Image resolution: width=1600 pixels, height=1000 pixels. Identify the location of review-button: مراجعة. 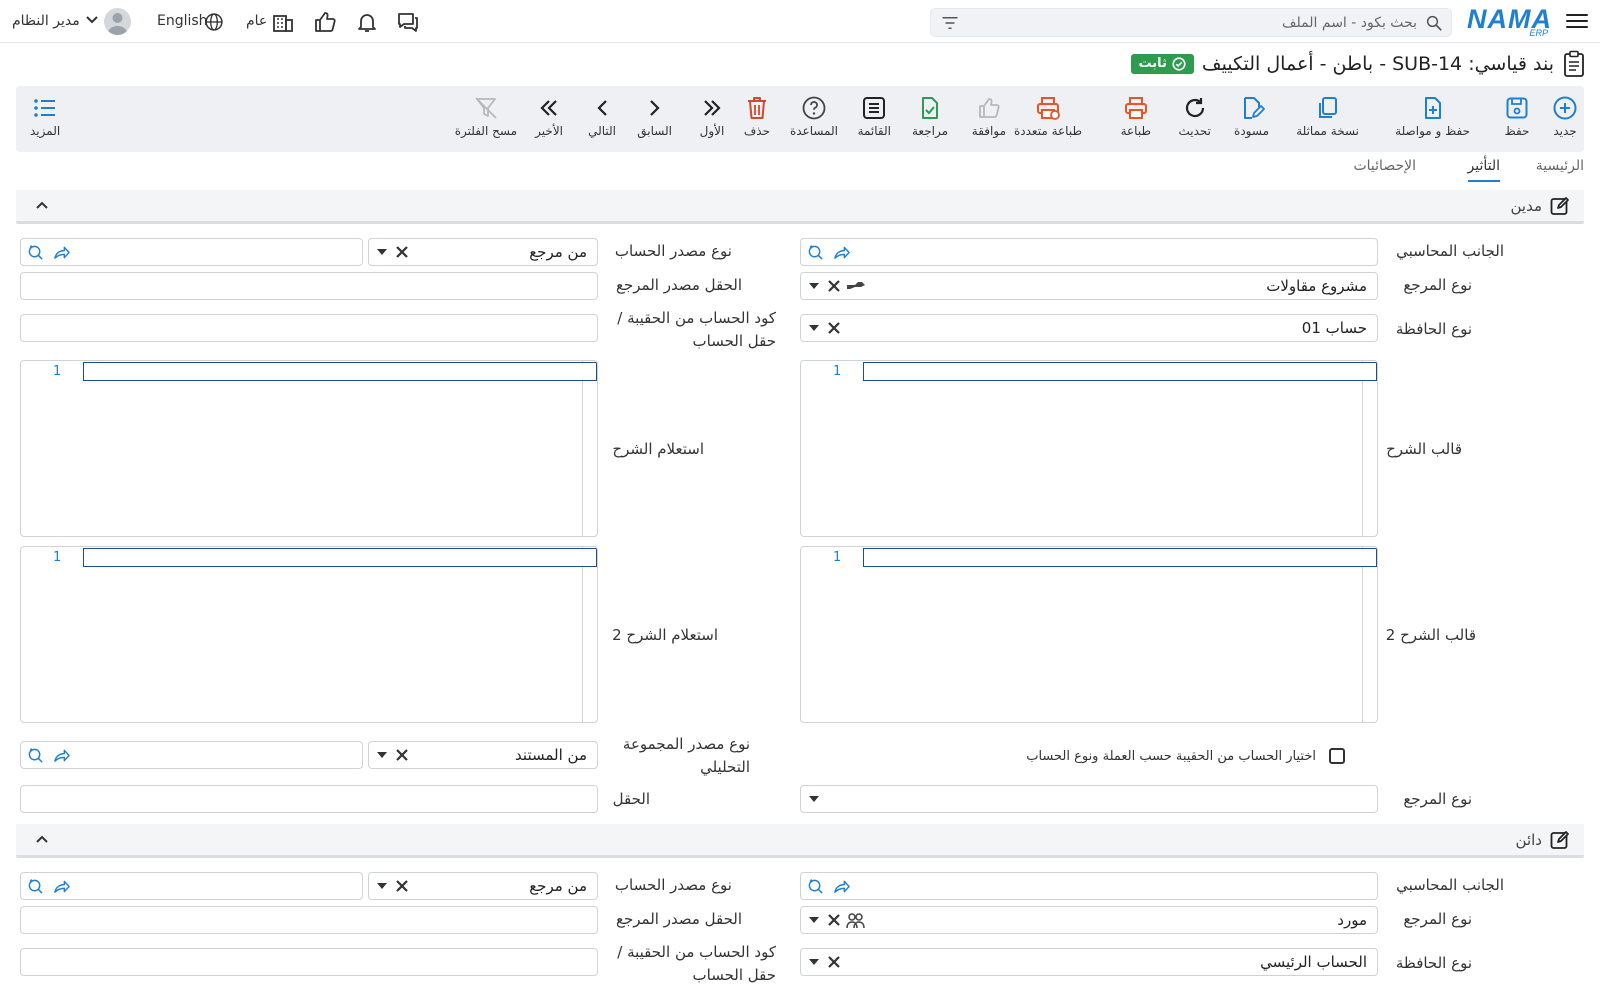
(930, 119).